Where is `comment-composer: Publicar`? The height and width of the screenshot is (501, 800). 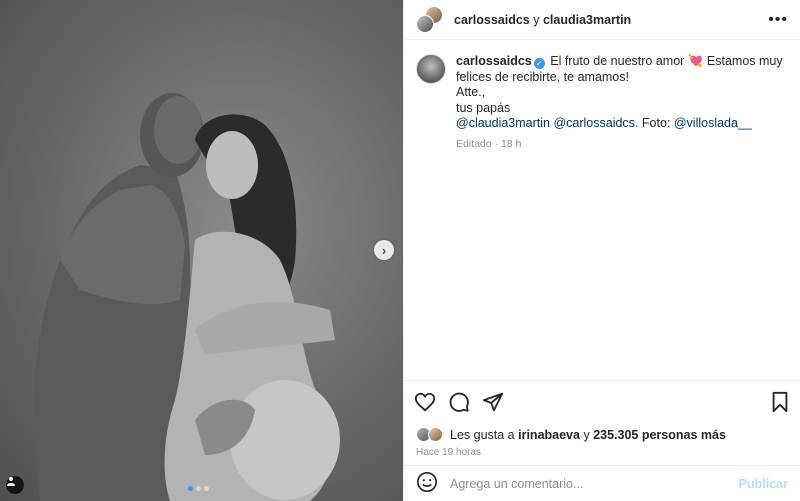 comment-composer: Publicar is located at coordinates (602, 483).